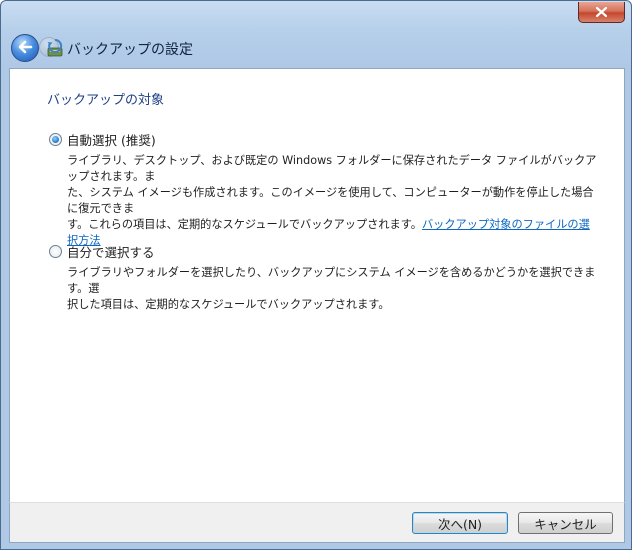  I want to click on back-button, so click(25, 48).